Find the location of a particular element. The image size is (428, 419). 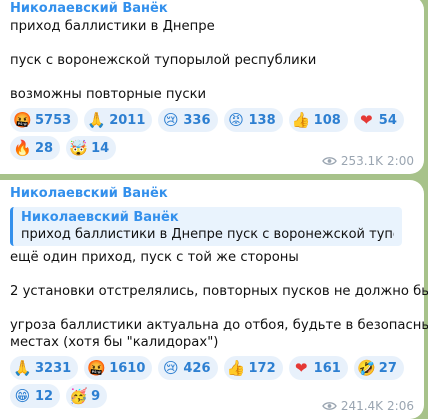

reaction-heart: ❤ 161 is located at coordinates (318, 368).